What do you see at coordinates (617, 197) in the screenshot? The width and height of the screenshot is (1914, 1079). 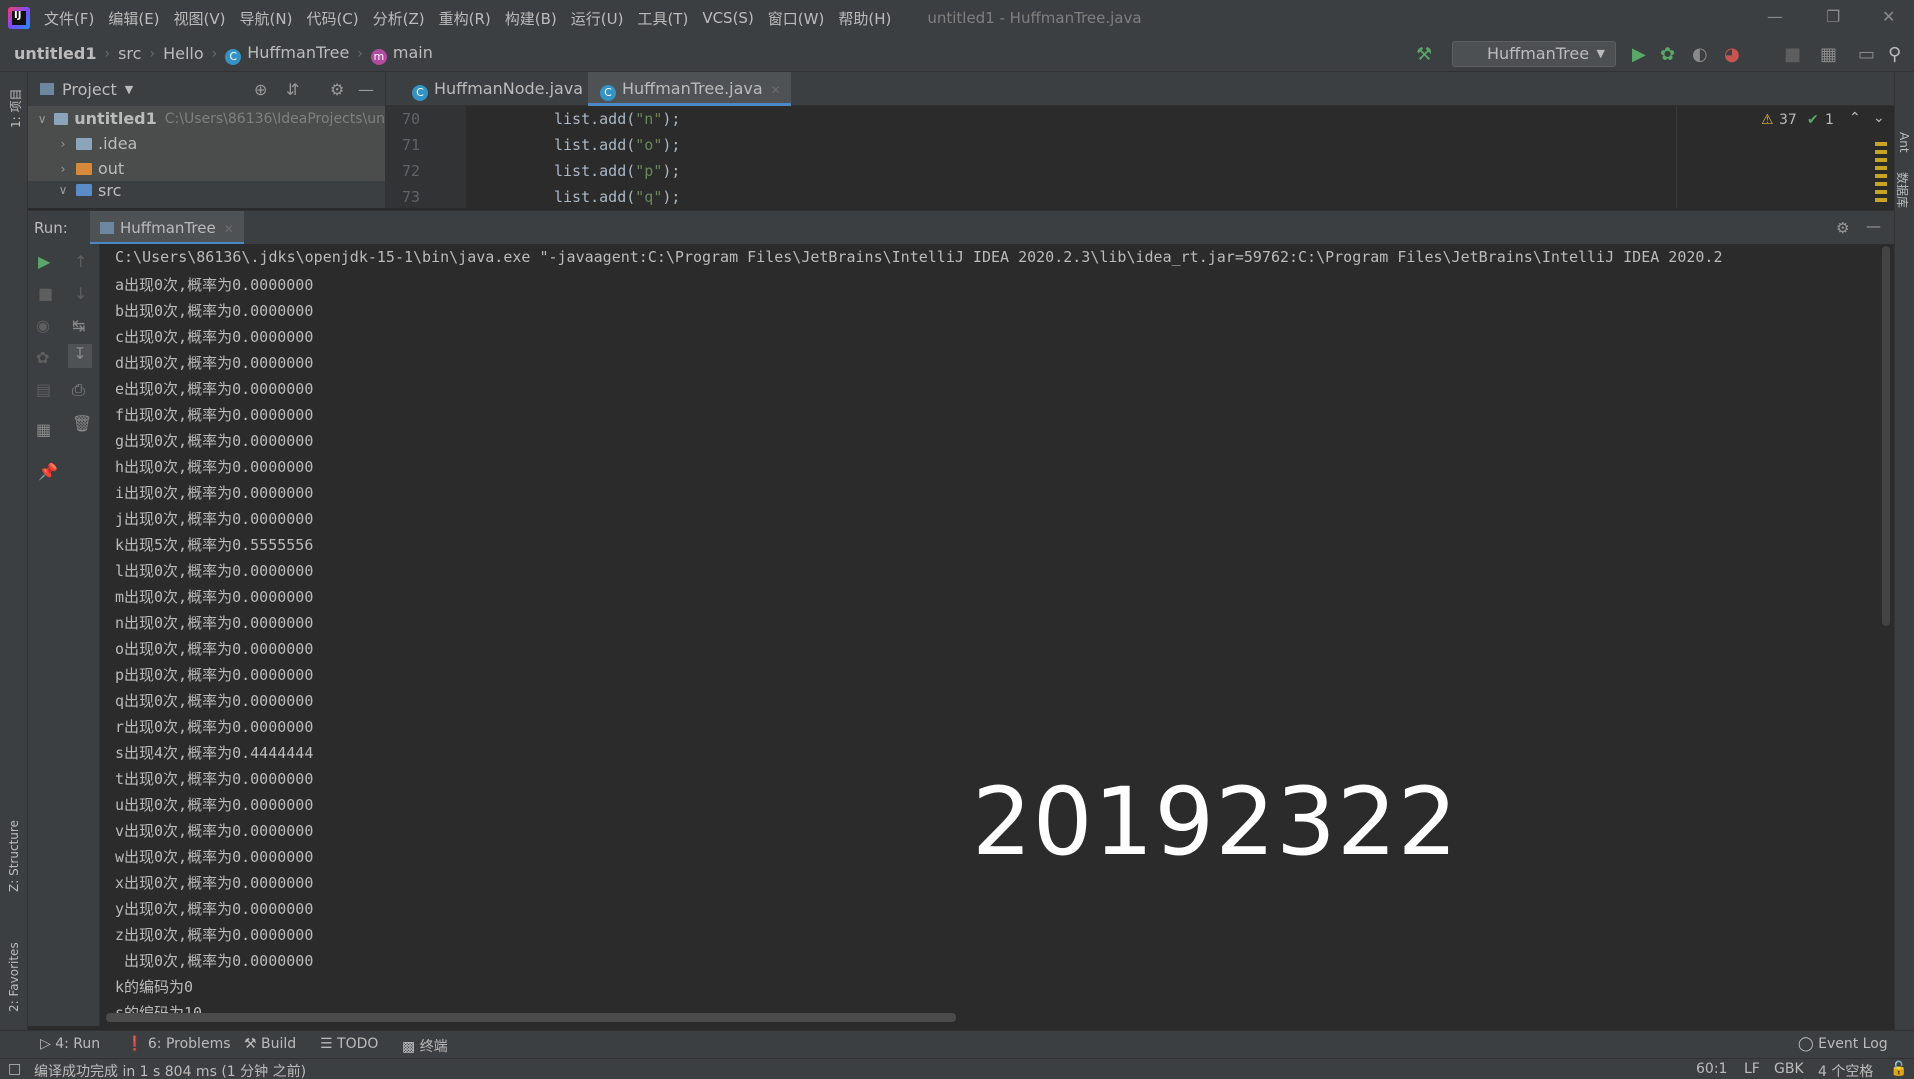 I see `code-line: list.add("q");` at bounding box center [617, 197].